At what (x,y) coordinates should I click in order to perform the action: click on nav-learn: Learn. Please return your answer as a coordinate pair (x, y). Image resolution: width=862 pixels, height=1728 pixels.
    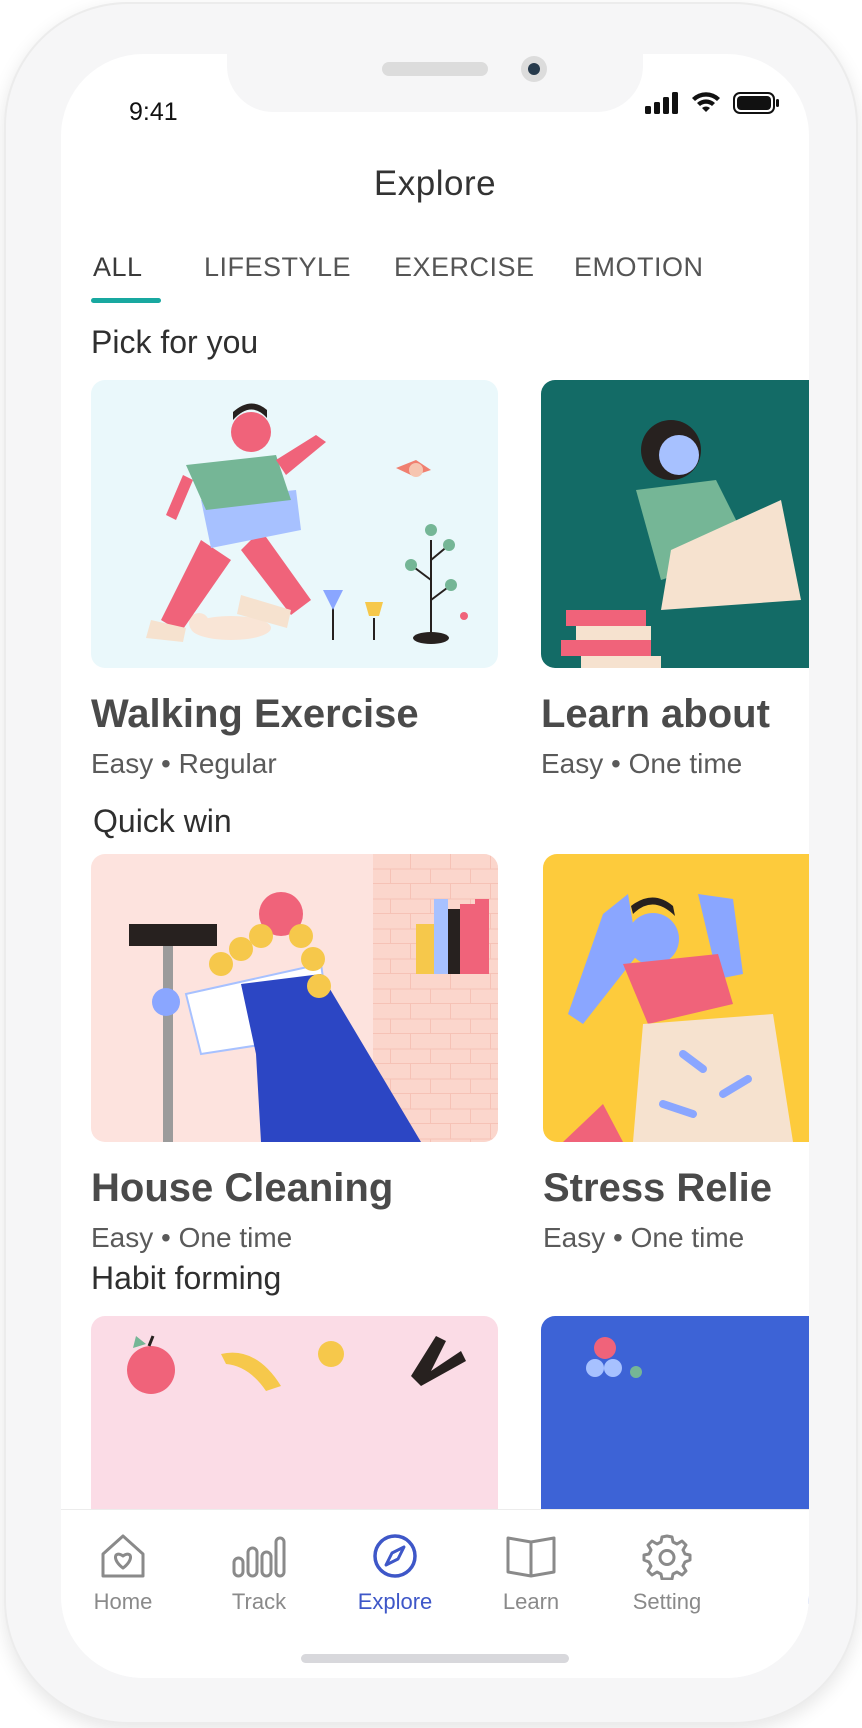
    Looking at the image, I should click on (531, 1573).